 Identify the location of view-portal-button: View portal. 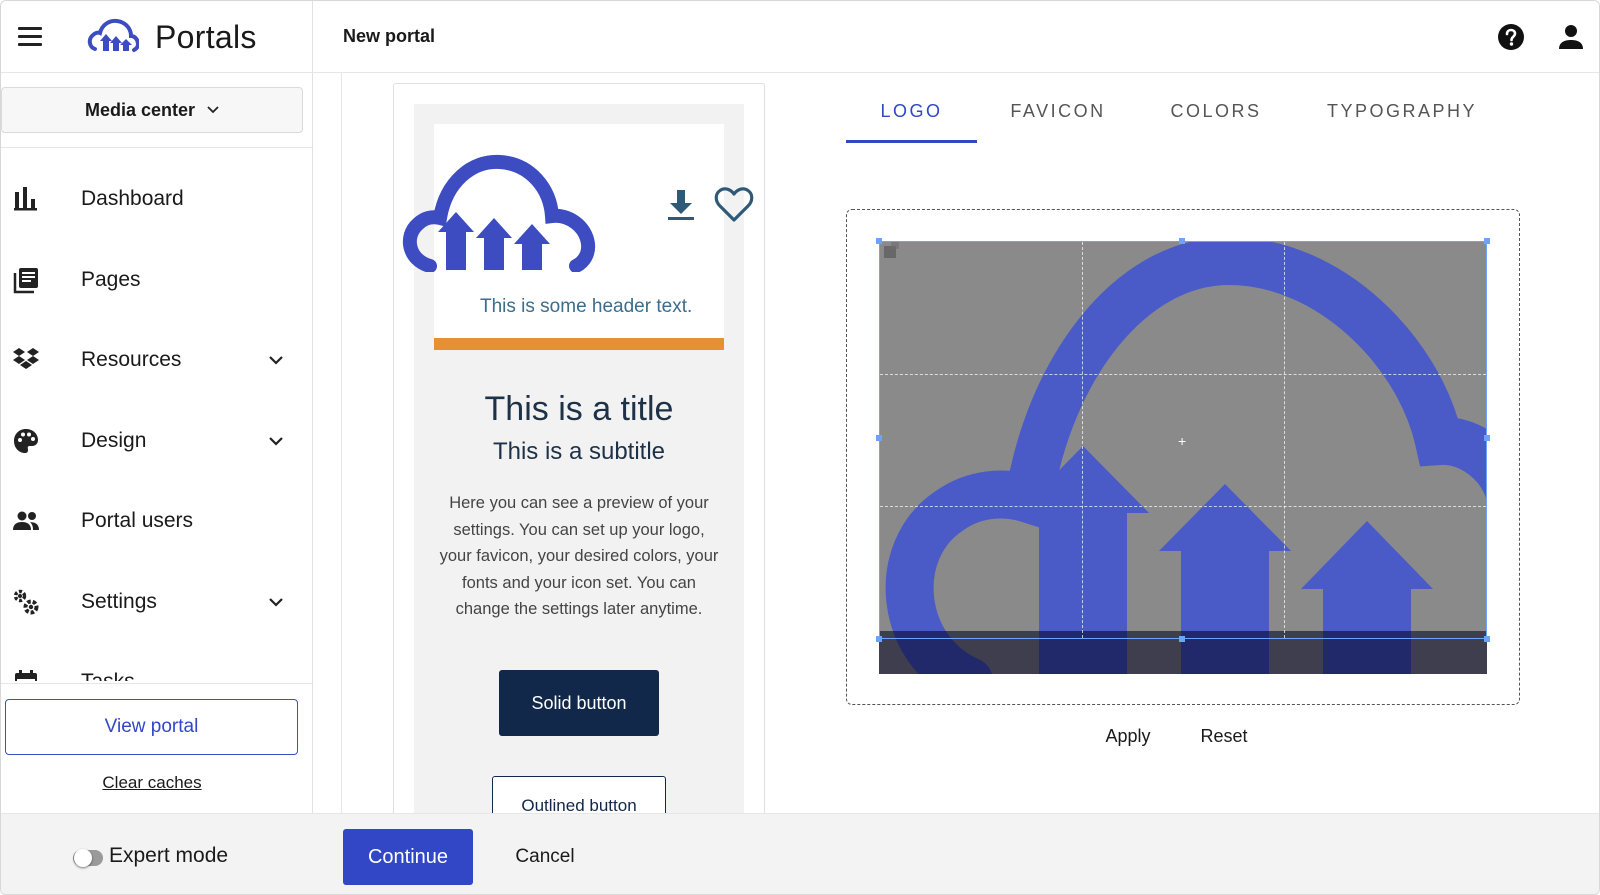
(151, 727).